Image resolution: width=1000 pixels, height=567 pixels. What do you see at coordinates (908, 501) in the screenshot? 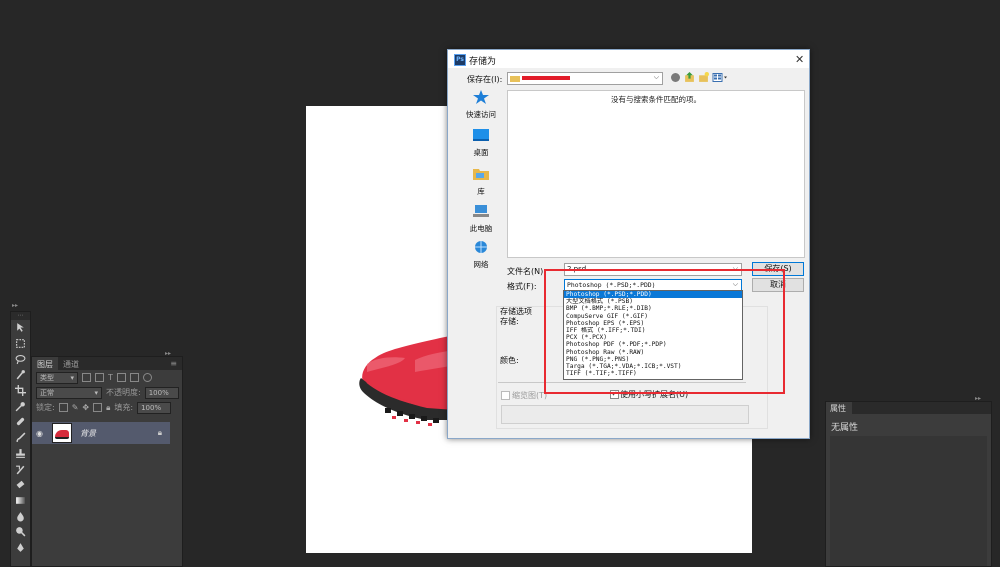
I see `properties-content` at bounding box center [908, 501].